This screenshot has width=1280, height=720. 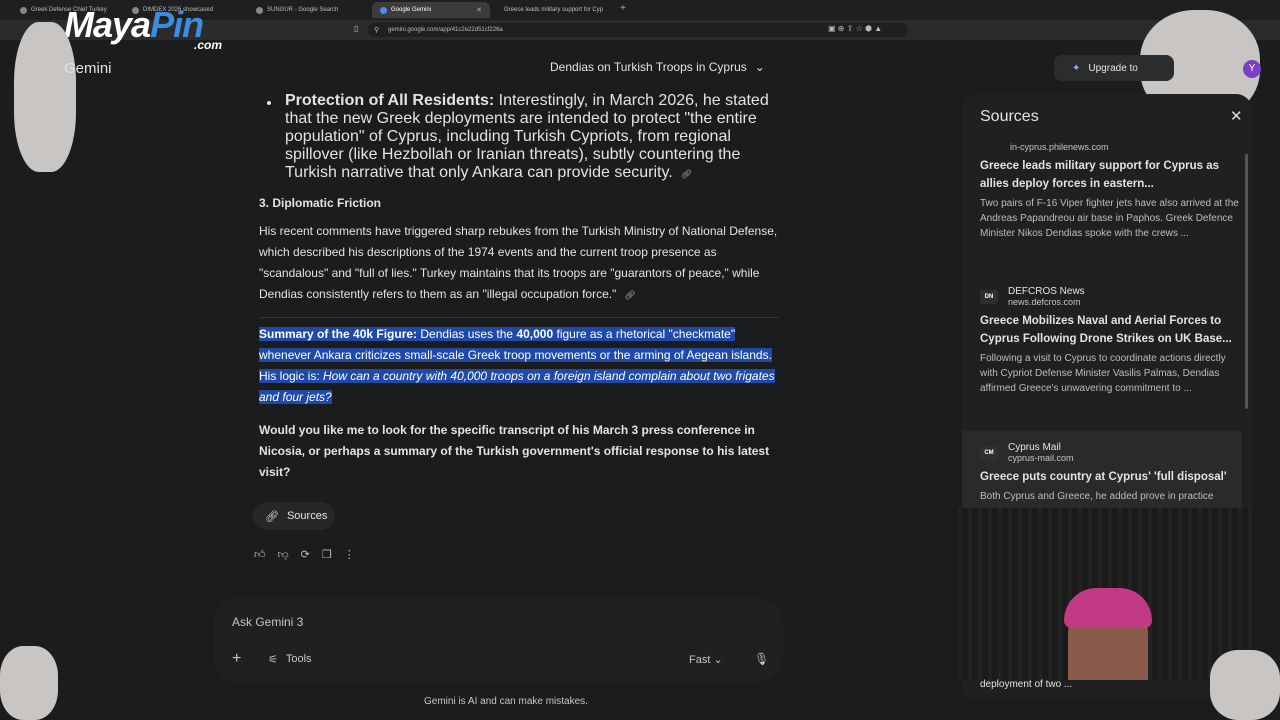 I want to click on microphone-icon: 🎙︎, so click(x=761, y=659).